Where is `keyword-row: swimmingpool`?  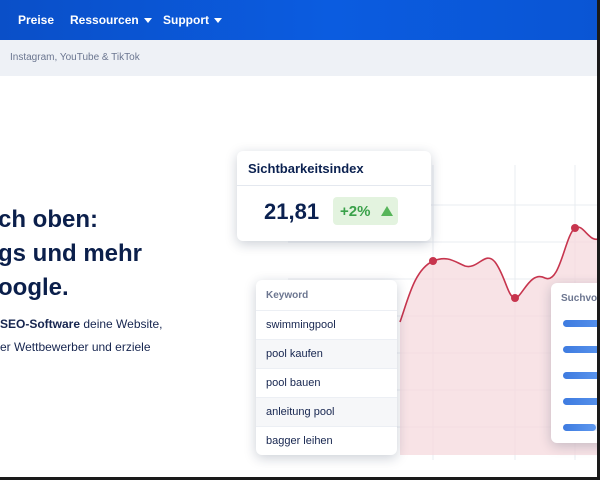 keyword-row: swimmingpool is located at coordinates (326, 324).